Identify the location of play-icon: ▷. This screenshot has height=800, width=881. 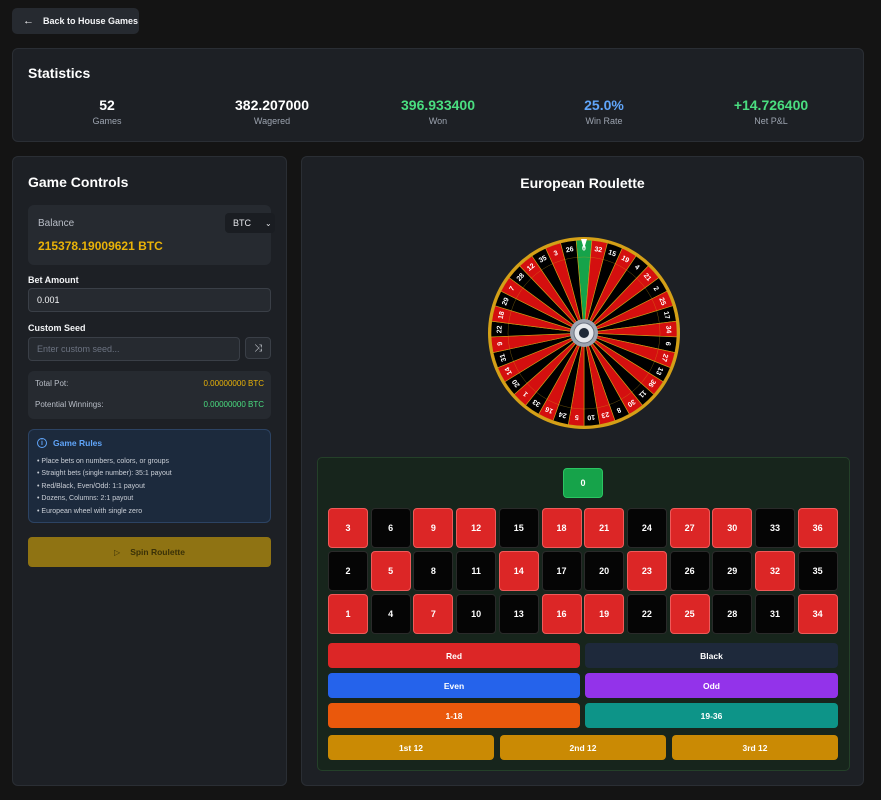
(117, 552).